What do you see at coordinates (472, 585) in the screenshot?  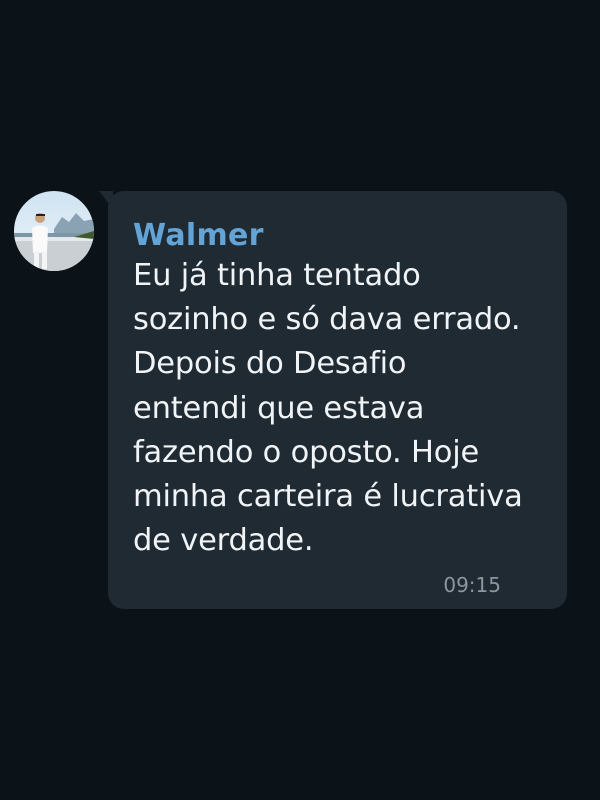 I see `message-timestamp: 09:15` at bounding box center [472, 585].